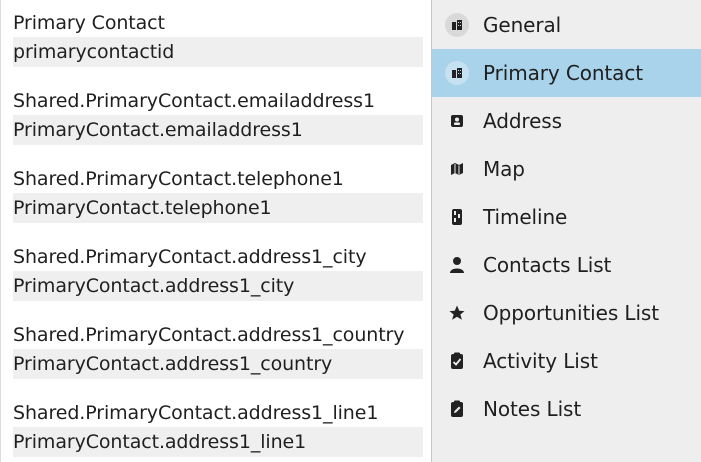 This screenshot has height=462, width=701. Describe the element at coordinates (540, 361) in the screenshot. I see `nav-label: Activity List` at that location.